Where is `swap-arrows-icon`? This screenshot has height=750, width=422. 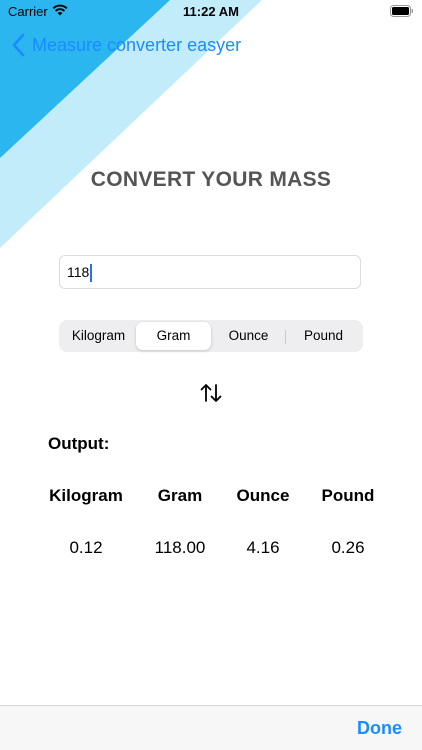
swap-arrows-icon is located at coordinates (211, 393).